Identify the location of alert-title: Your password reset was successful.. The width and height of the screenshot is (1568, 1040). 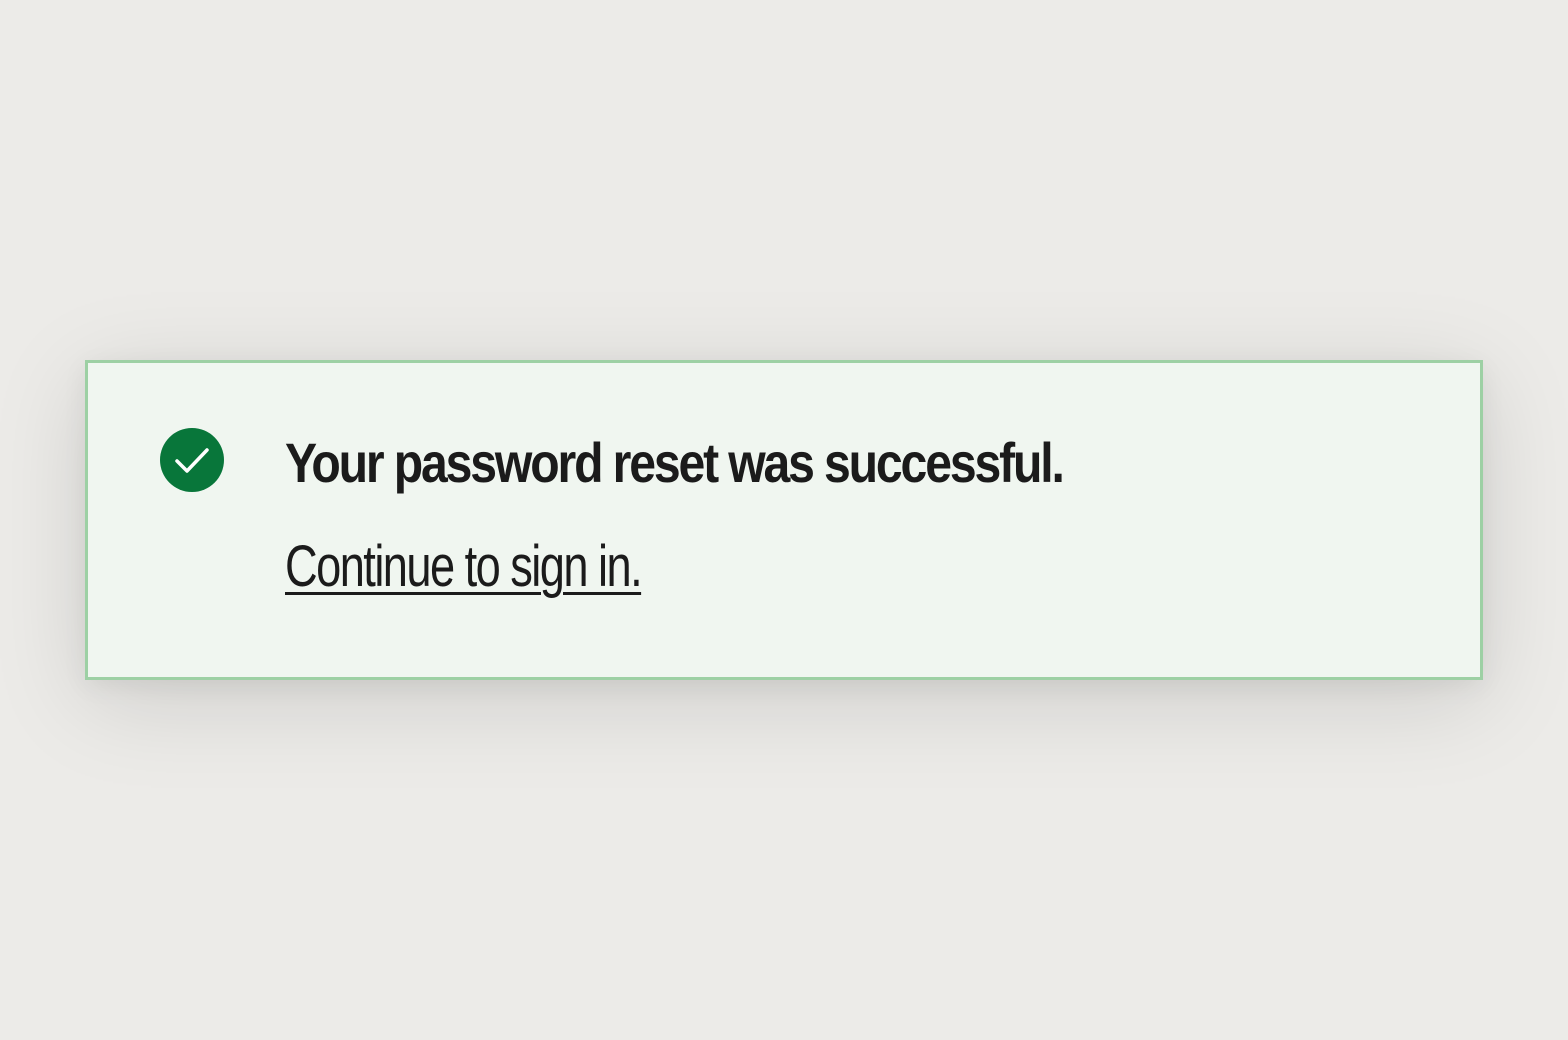
(675, 462).